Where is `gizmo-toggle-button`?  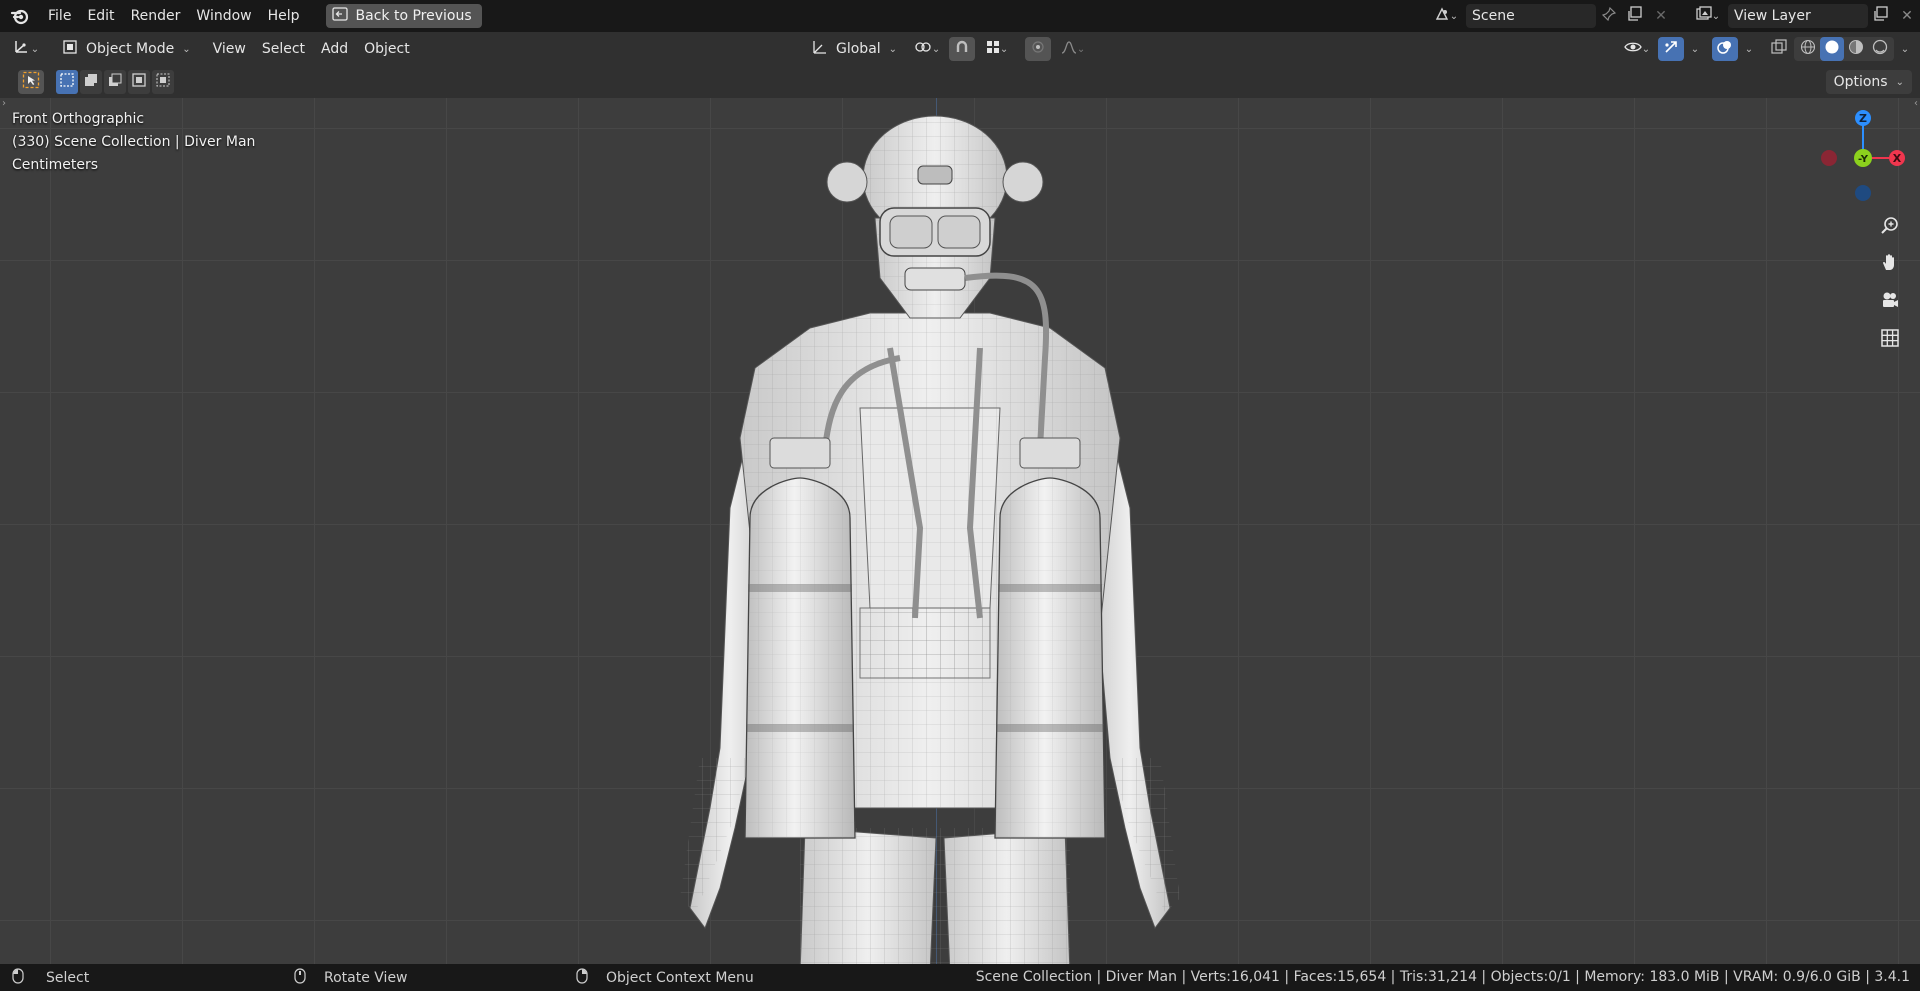
gizmo-toggle-button is located at coordinates (1671, 49).